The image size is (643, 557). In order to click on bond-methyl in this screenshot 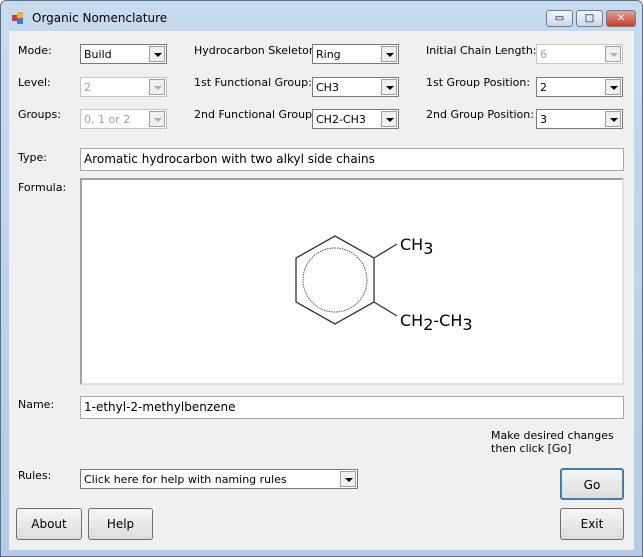, I will do `click(385, 251)`.